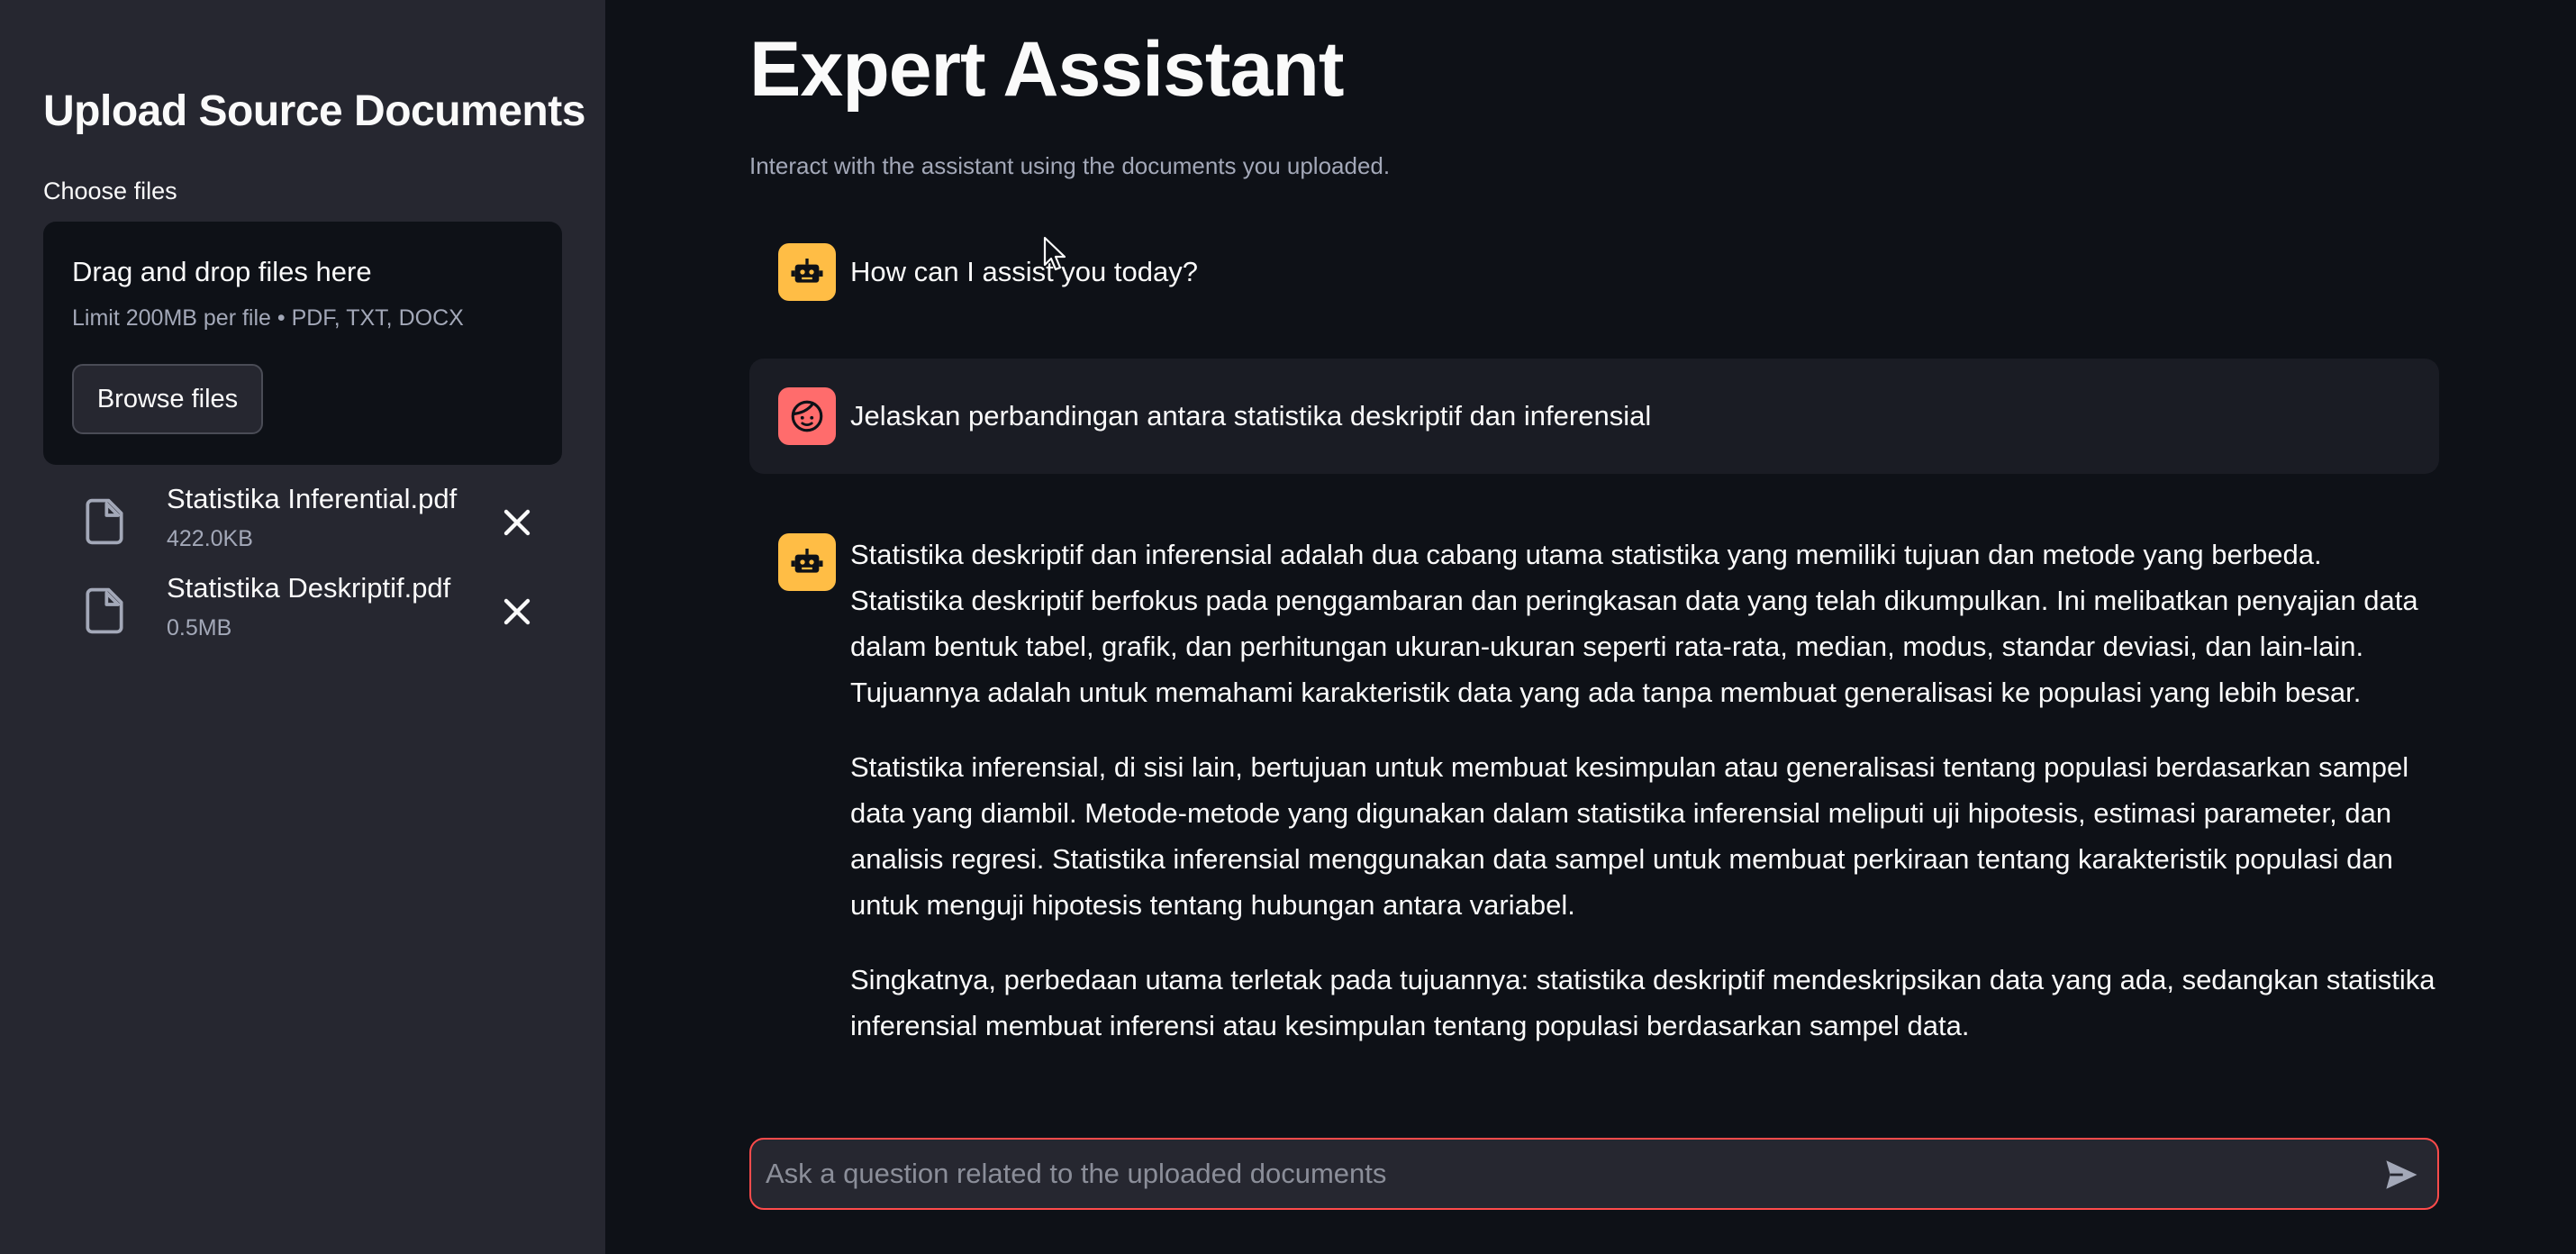 This screenshot has height=1254, width=2576. I want to click on chat-message-assistant: How can I assist you today?, so click(1594, 272).